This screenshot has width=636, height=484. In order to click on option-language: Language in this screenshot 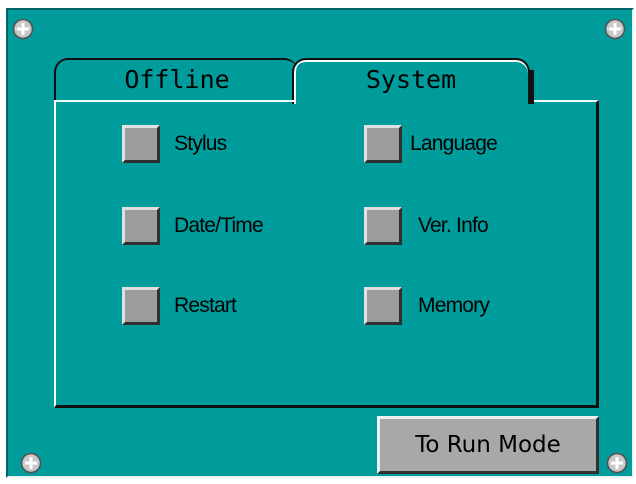, I will do `click(431, 144)`.